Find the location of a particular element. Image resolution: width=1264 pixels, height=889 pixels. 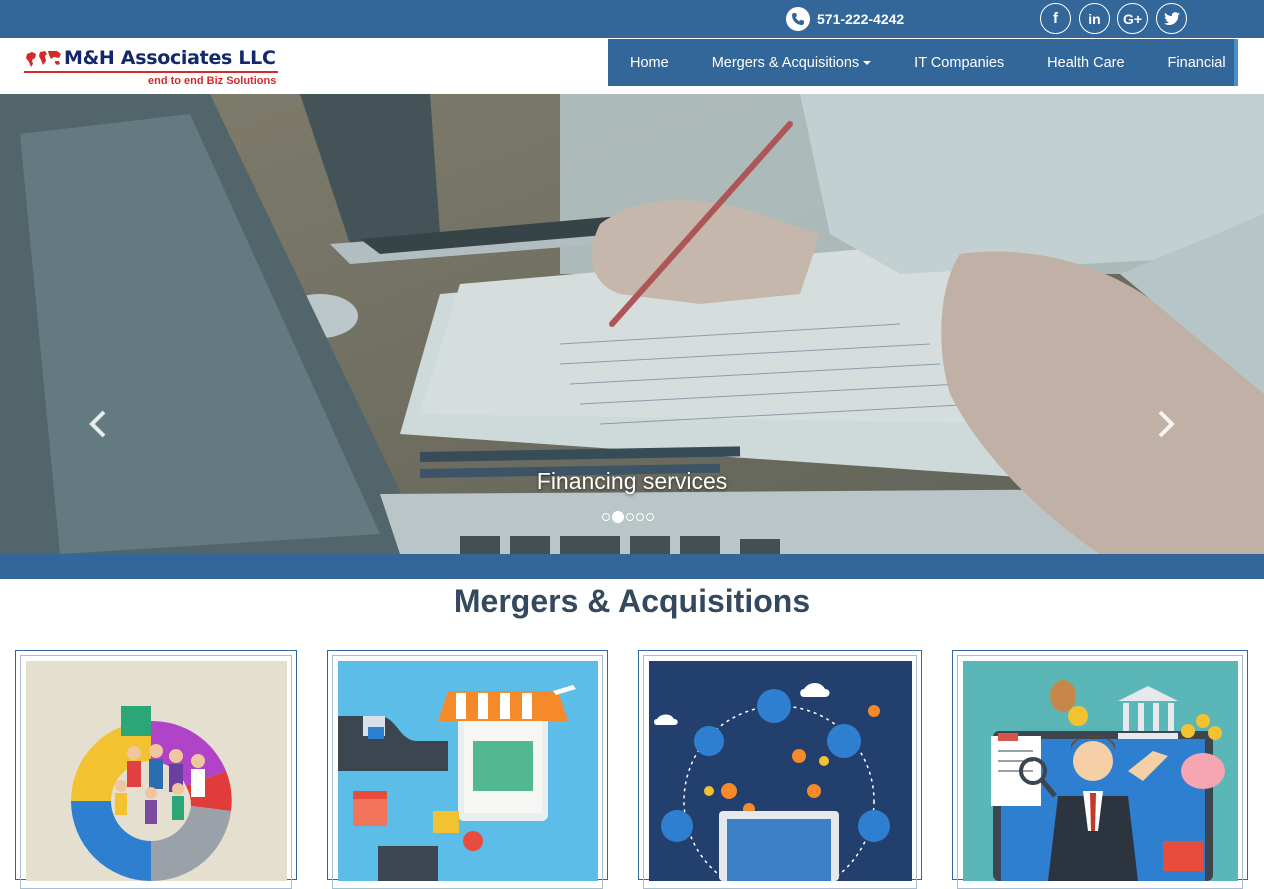

phone-icon is located at coordinates (798, 19).